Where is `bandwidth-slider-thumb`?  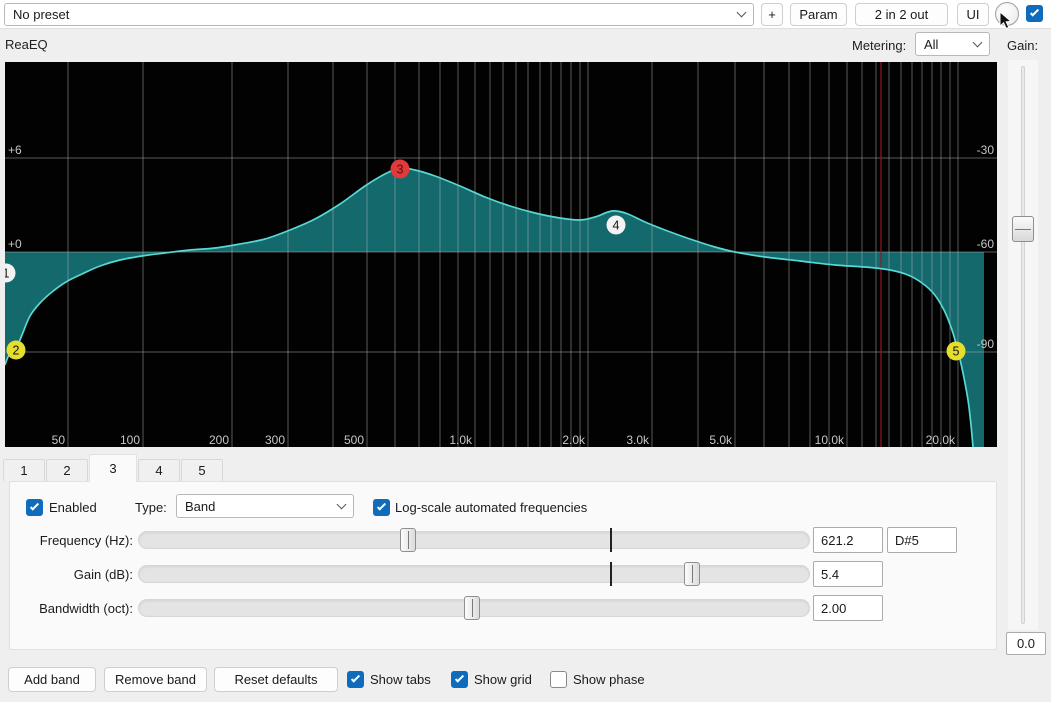
bandwidth-slider-thumb is located at coordinates (472, 608).